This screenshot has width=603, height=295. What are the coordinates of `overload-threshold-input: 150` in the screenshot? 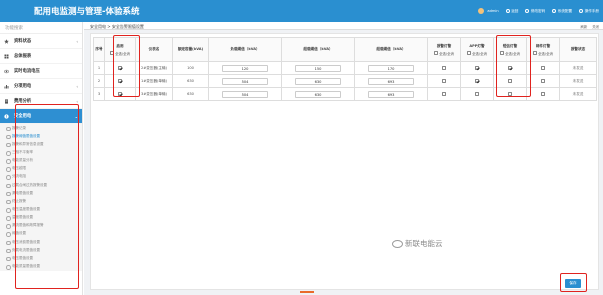 It's located at (318, 68).